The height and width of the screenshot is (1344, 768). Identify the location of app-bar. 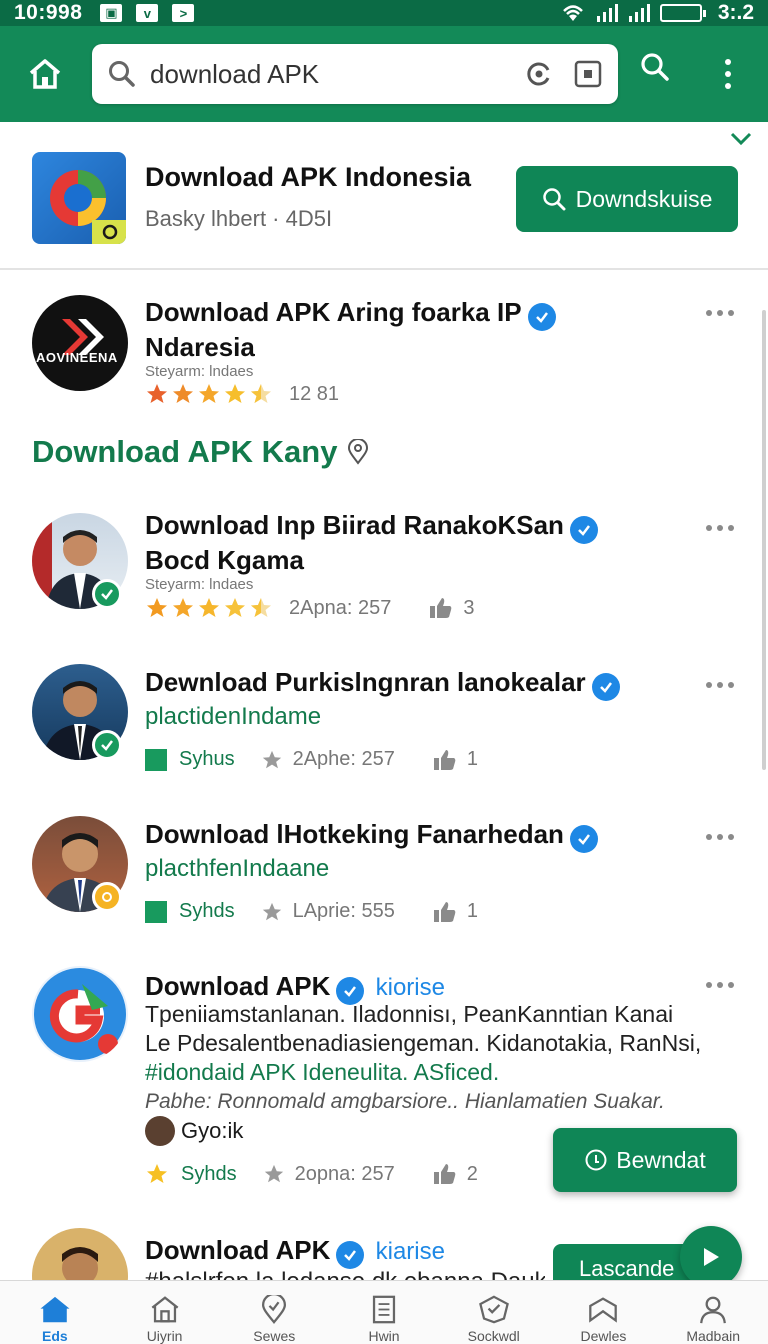
(384, 74).